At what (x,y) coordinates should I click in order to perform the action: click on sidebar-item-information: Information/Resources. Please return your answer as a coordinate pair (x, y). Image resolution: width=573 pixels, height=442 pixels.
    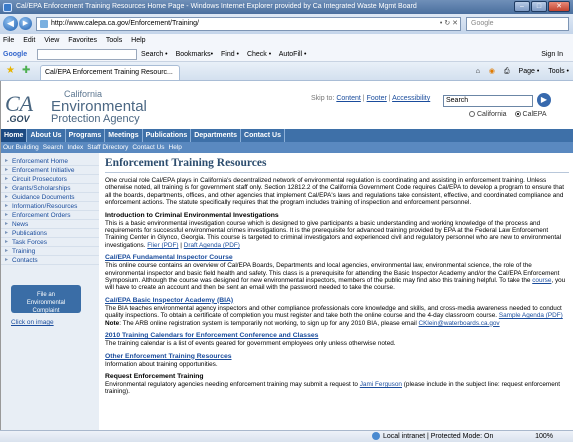
    Looking at the image, I should click on (50, 206).